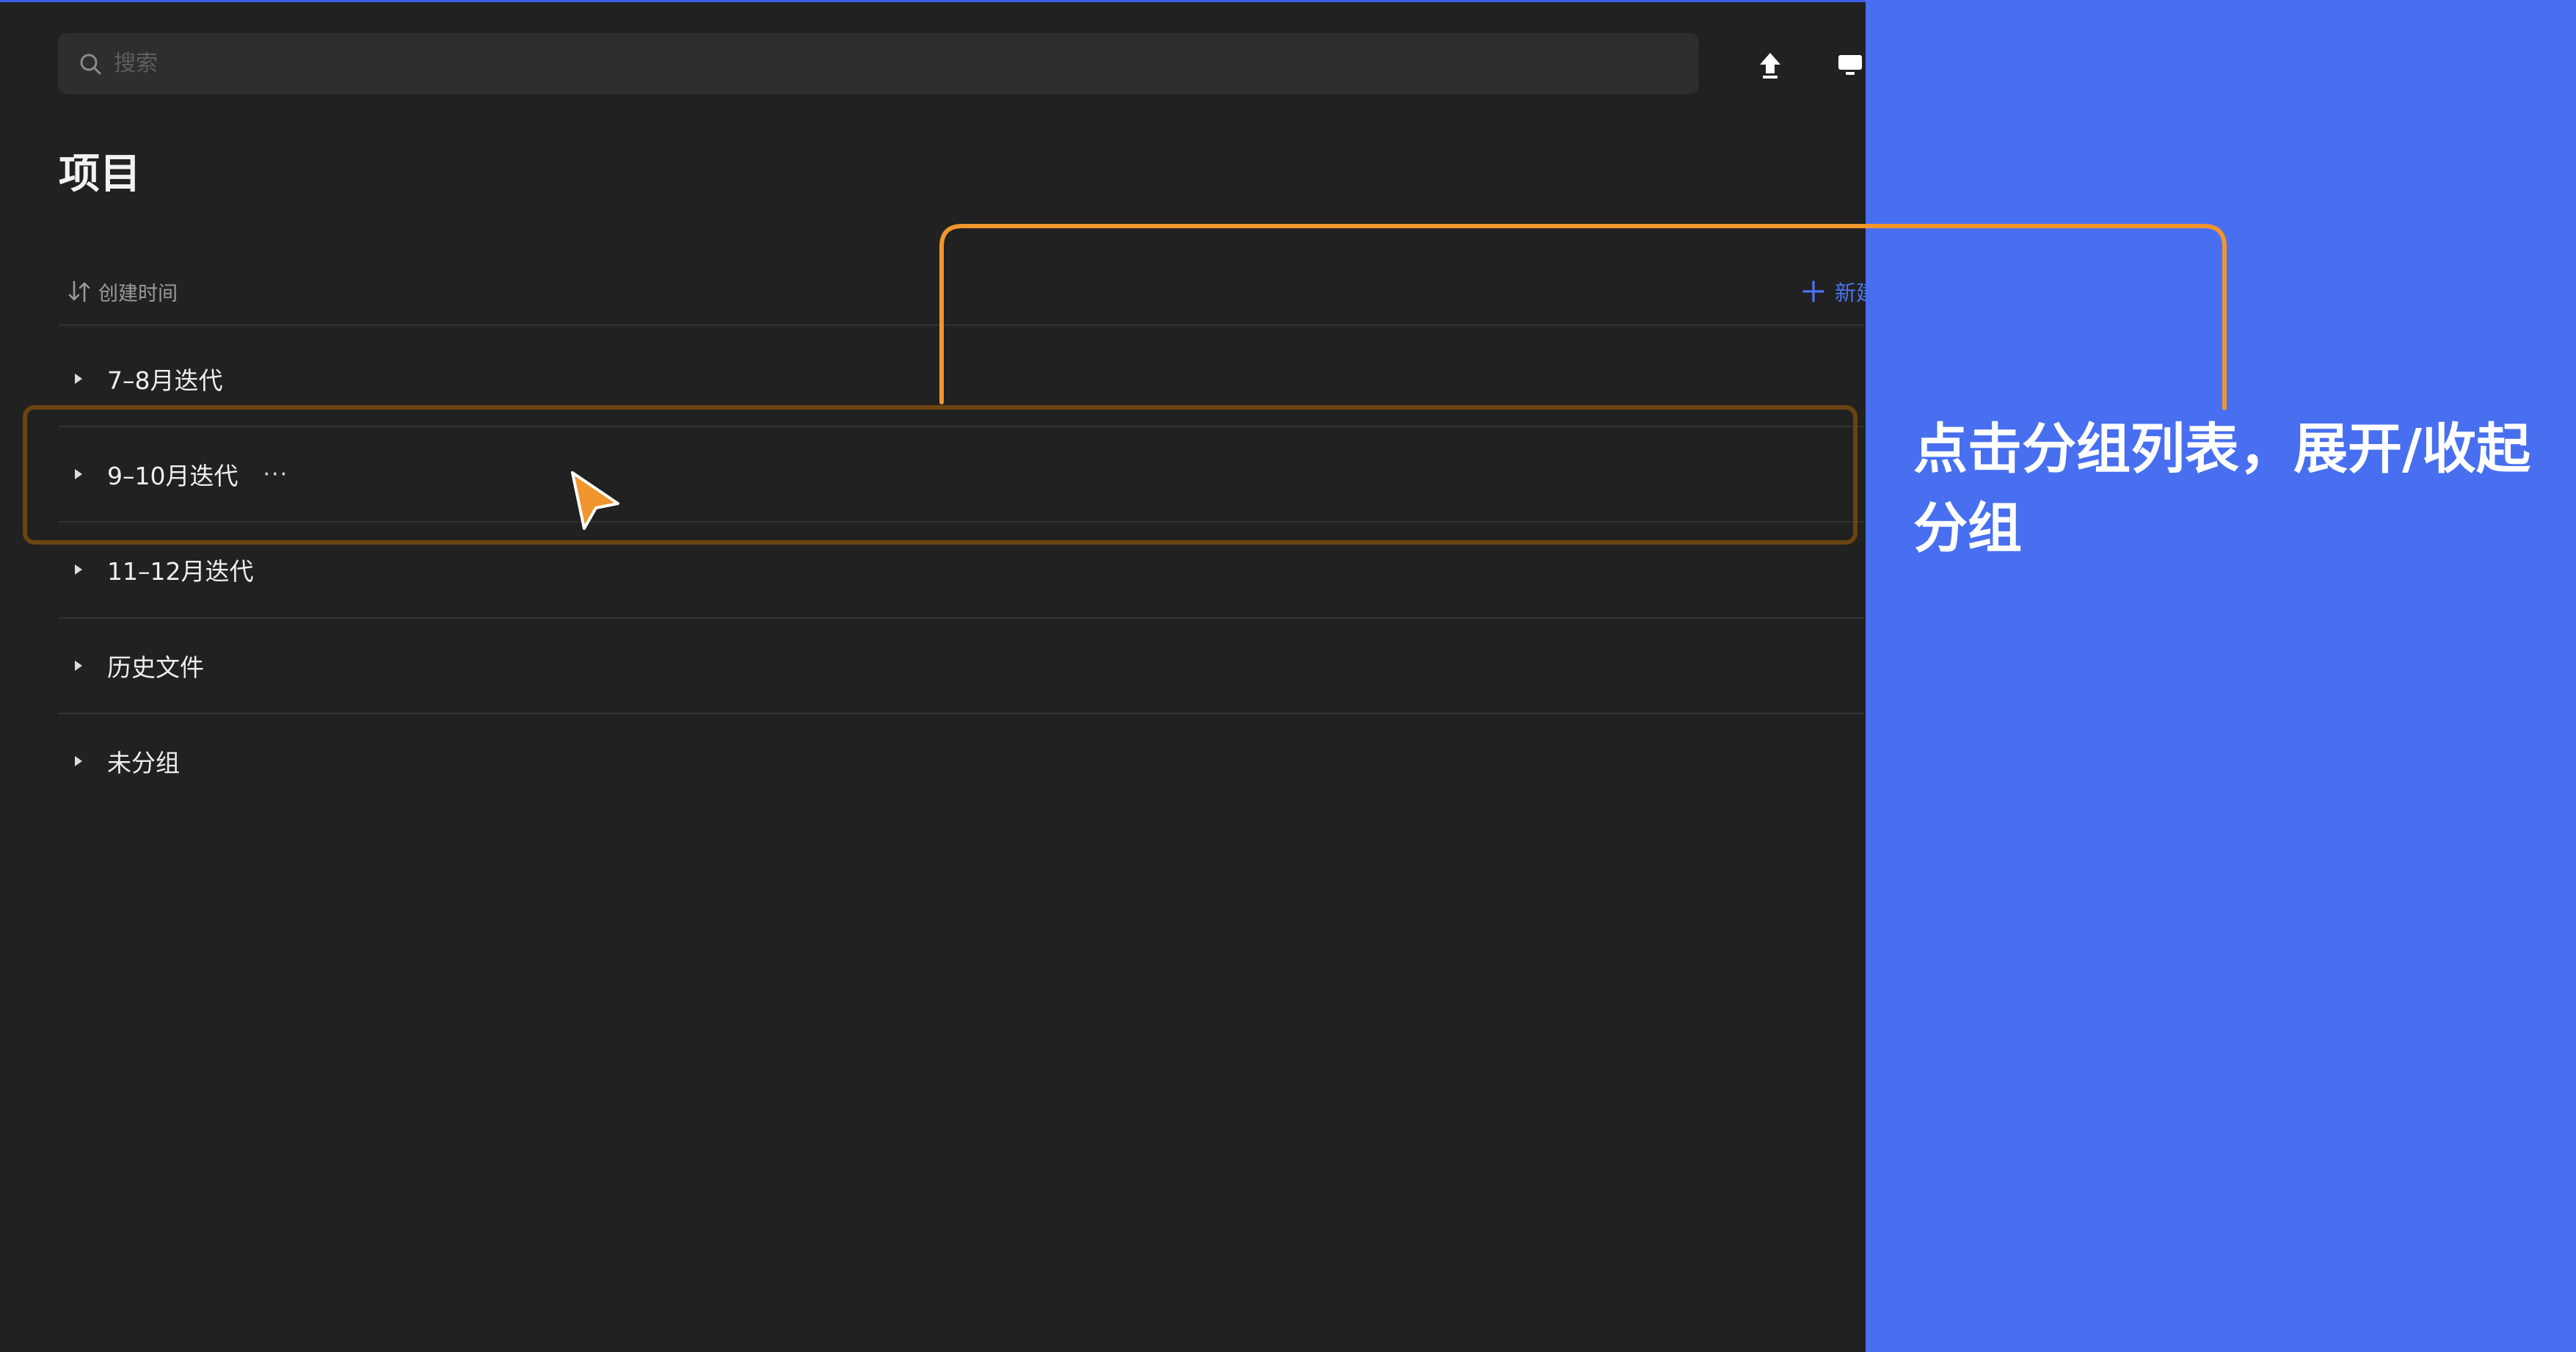 The image size is (2576, 1352). I want to click on group-row-ungrouped: 未分组, so click(961, 761).